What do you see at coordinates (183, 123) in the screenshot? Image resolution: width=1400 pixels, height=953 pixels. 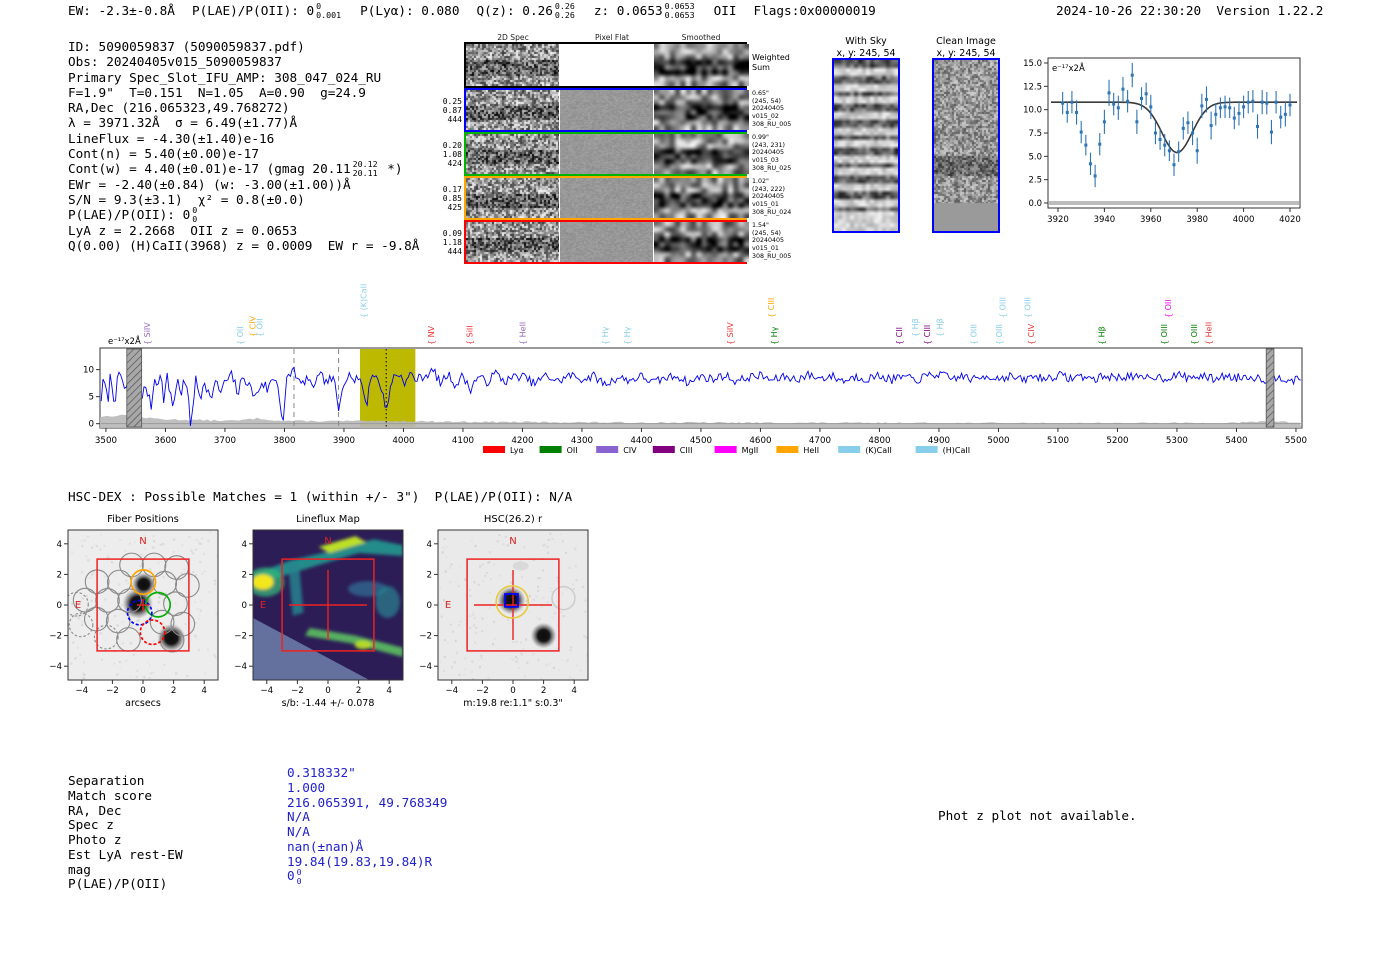 I see `info-line-5: λ = 3971.32Å σ = 6.49(±1.77)Å` at bounding box center [183, 123].